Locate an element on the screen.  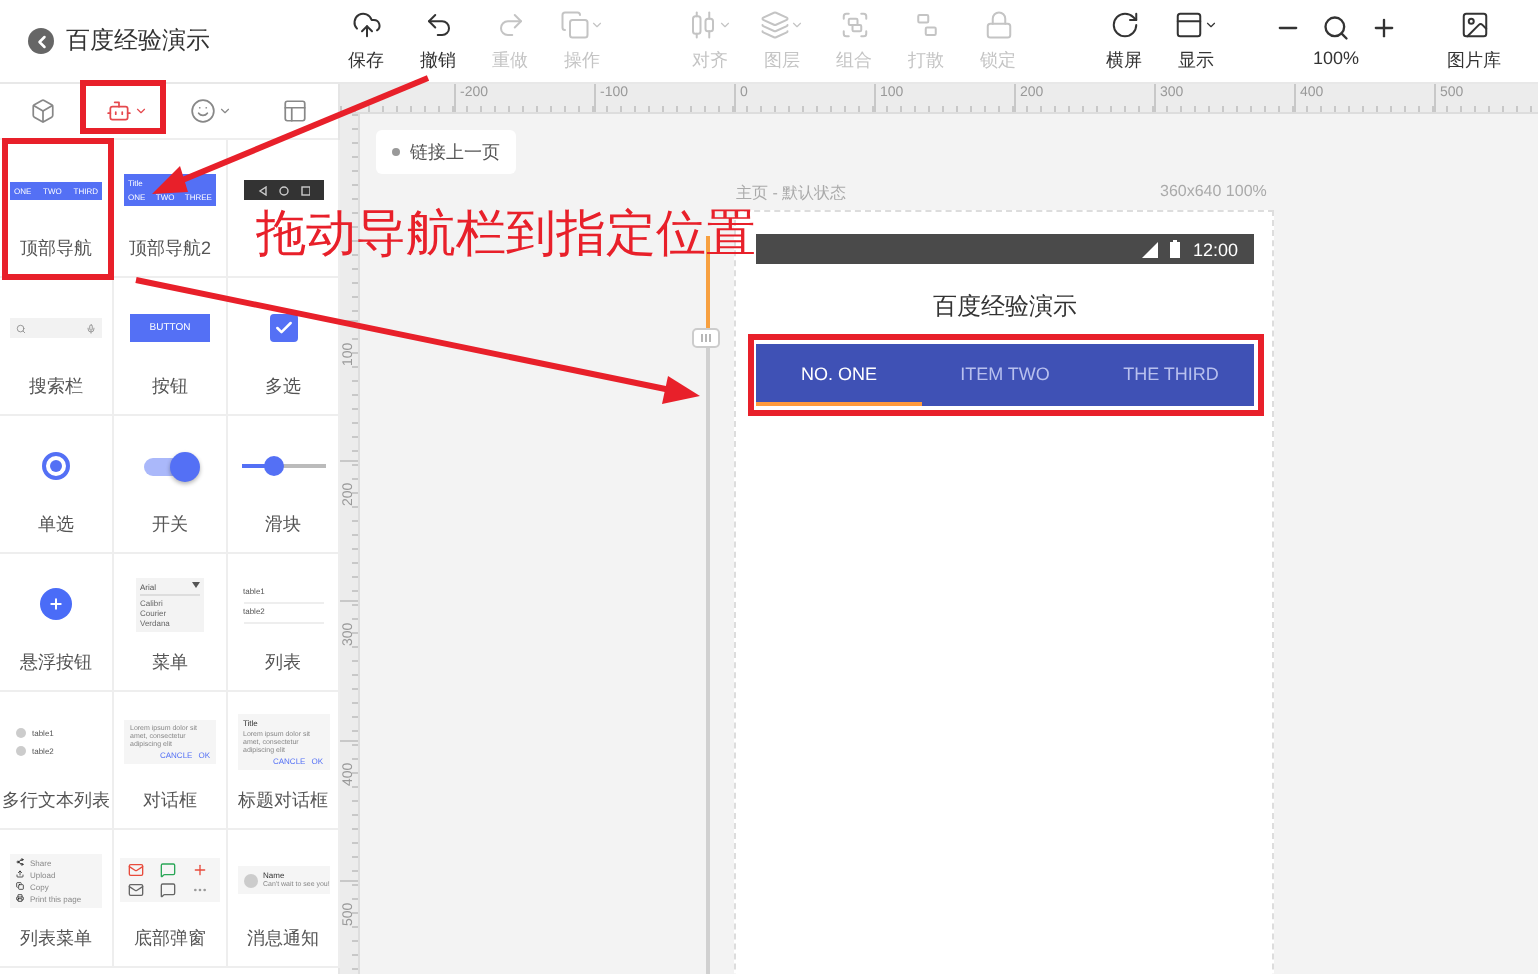
panel-icon is located at coordinates (1189, 25).